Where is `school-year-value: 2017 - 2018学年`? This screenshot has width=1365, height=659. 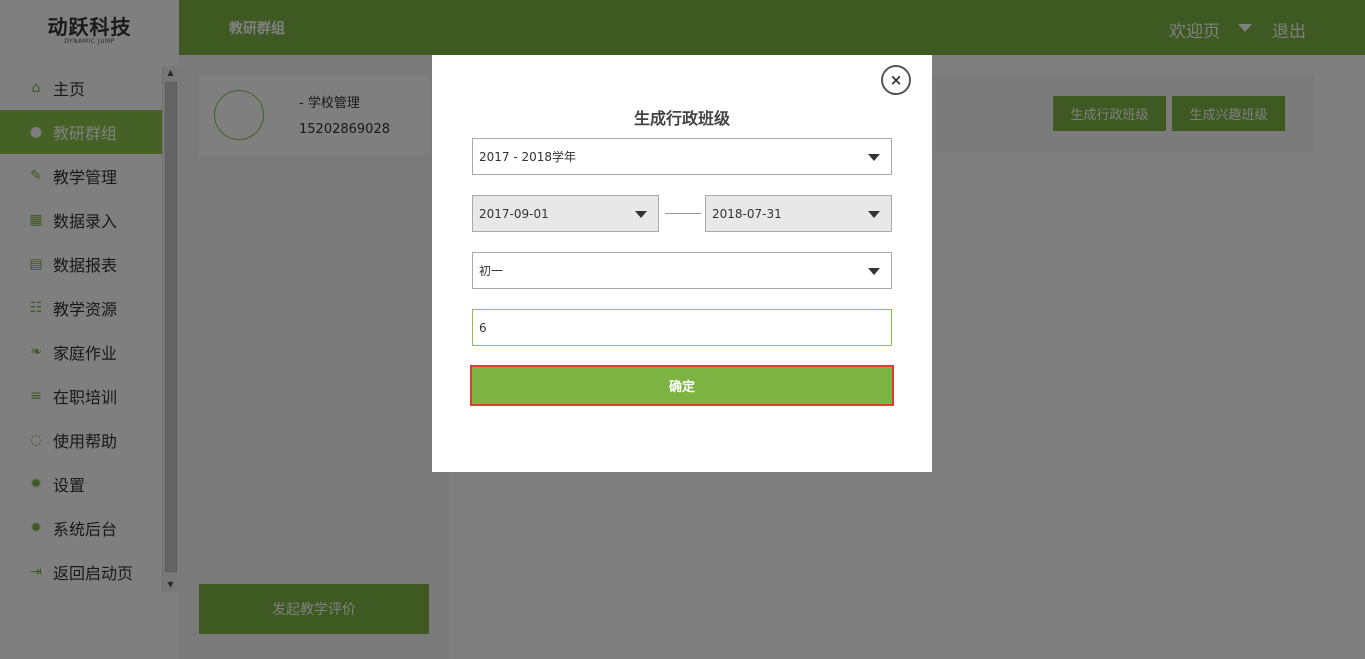 school-year-value: 2017 - 2018学年 is located at coordinates (528, 157).